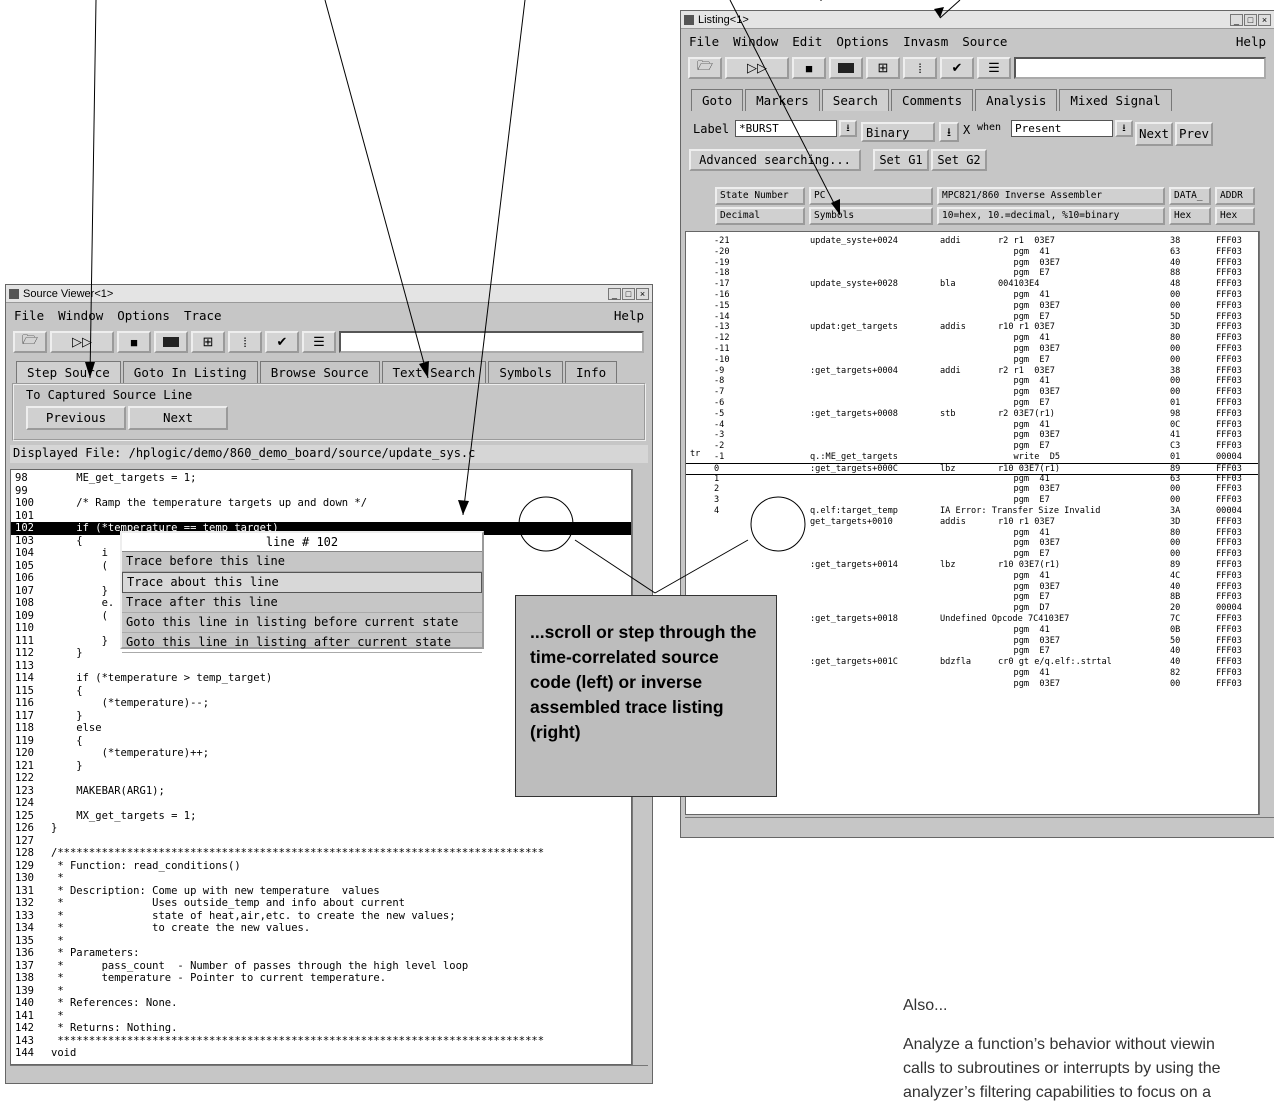 The height and width of the screenshot is (1105, 1274). Describe the element at coordinates (755, 41) in the screenshot. I see `menu-window: Window` at that location.